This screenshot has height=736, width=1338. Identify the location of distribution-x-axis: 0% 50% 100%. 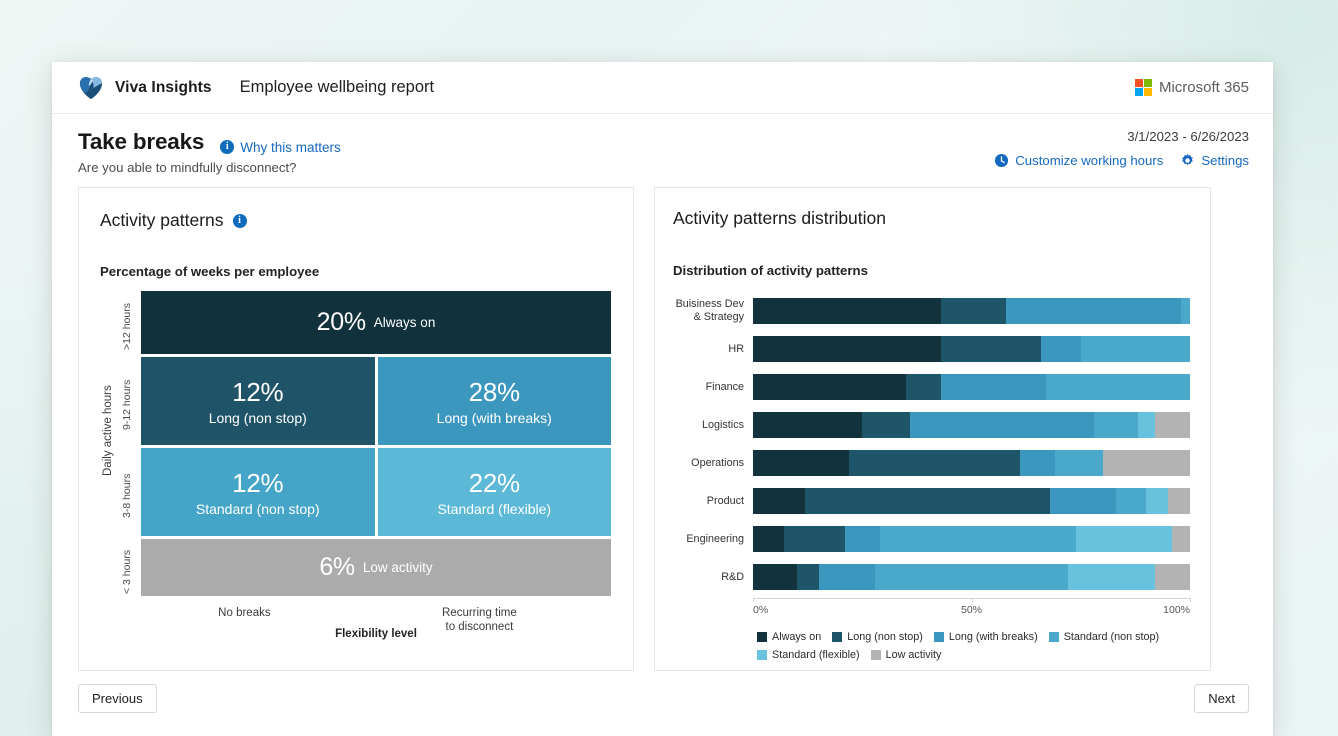
(932, 610).